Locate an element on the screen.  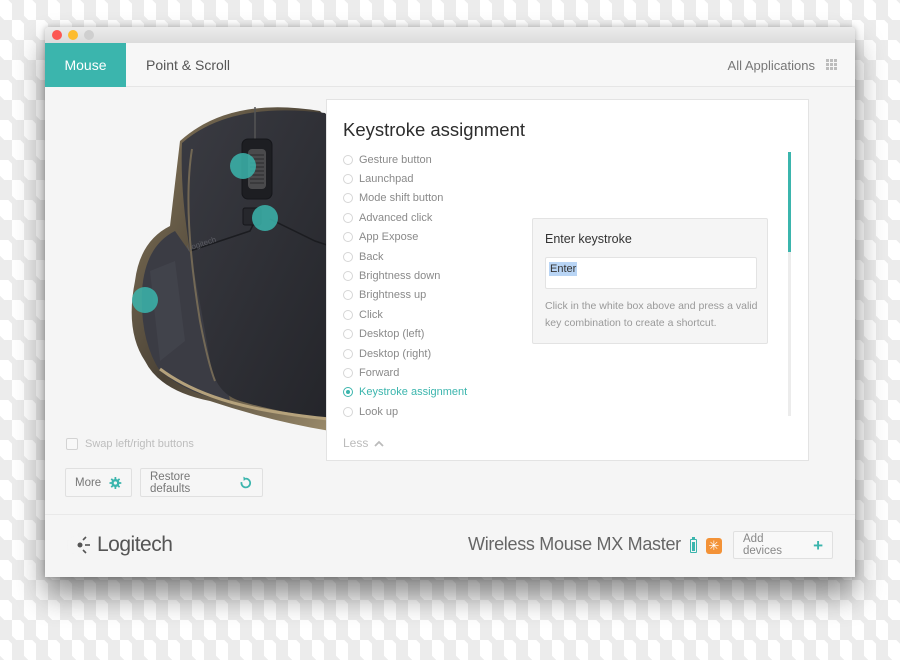
mouse-illustration: Logitech is located at coordinates (231, 269).